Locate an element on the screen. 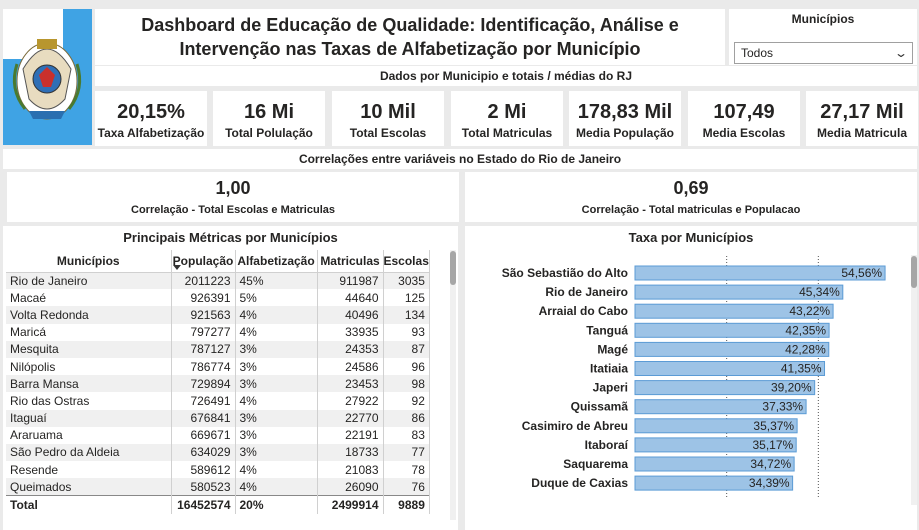 This screenshot has height=530, width=919. column-header-municipios: Municípios is located at coordinates (89, 261).